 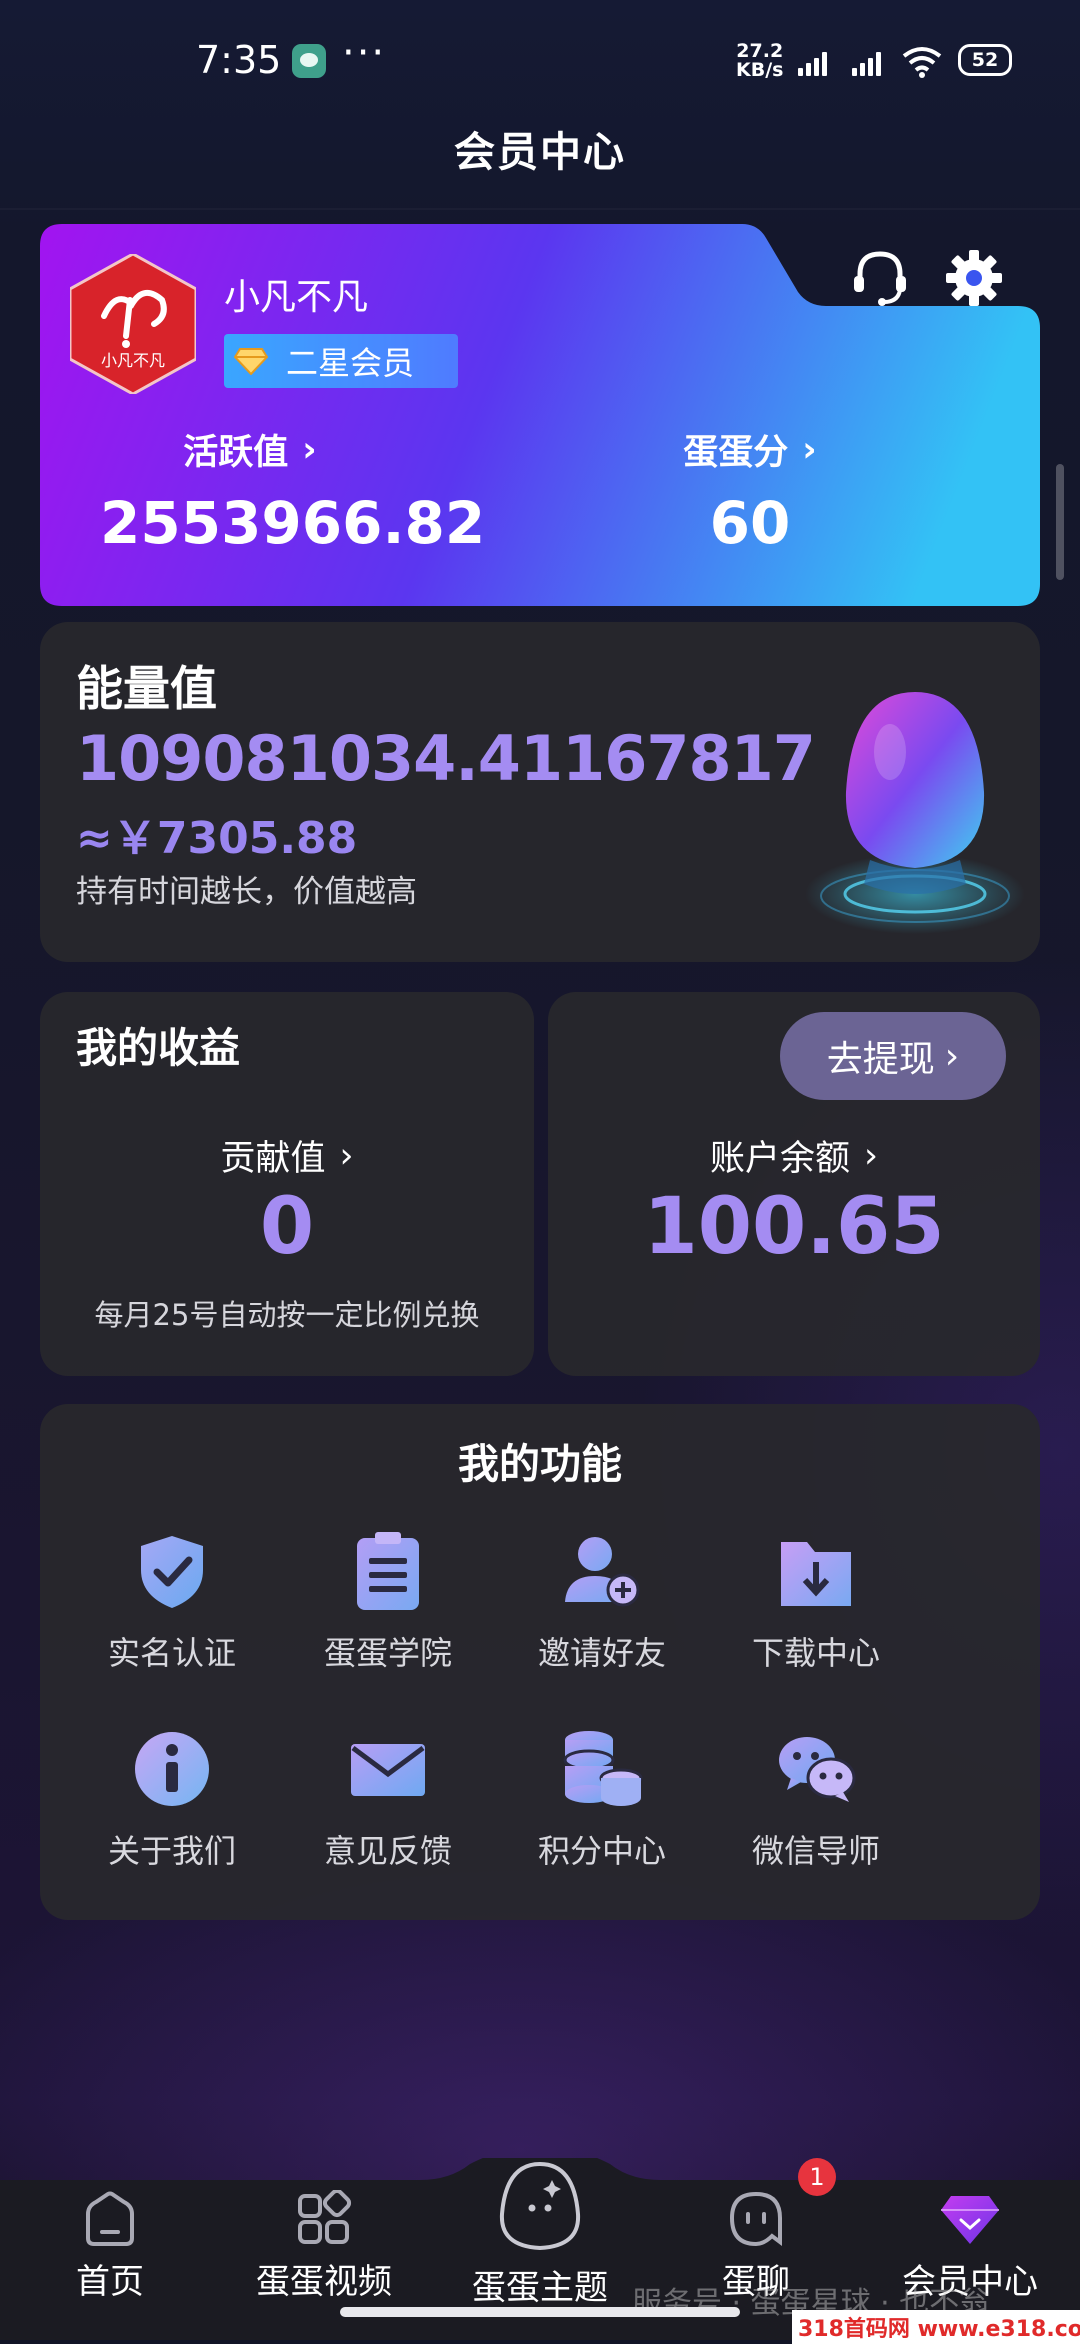 What do you see at coordinates (387, 1851) in the screenshot?
I see `feature-label: 意见反馈` at bounding box center [387, 1851].